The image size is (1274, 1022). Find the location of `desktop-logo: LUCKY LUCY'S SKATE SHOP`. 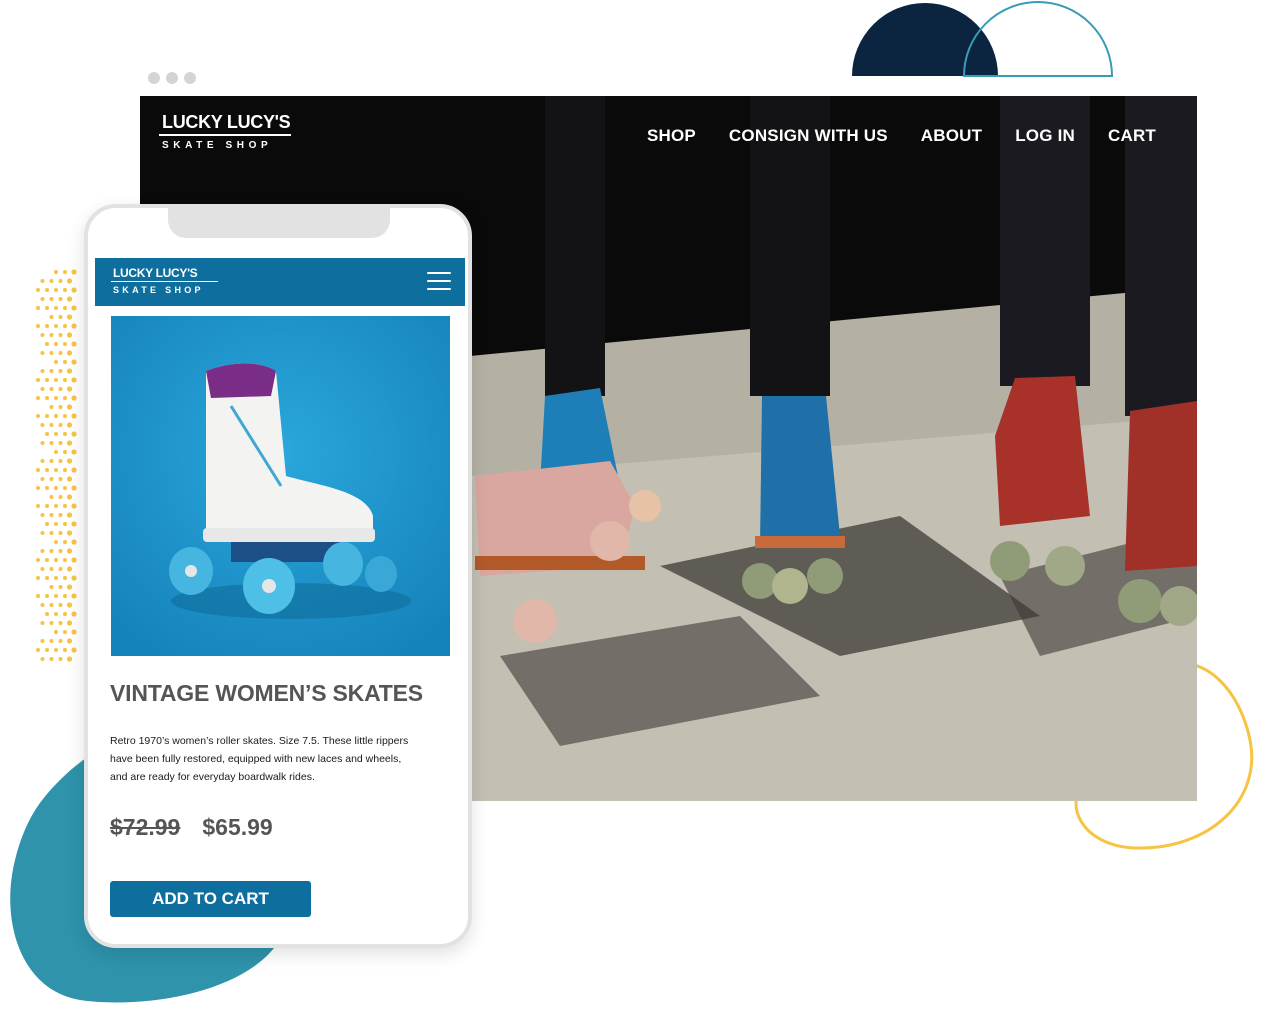

desktop-logo: LUCKY LUCY'S SKATE SHOP is located at coordinates (225, 132).